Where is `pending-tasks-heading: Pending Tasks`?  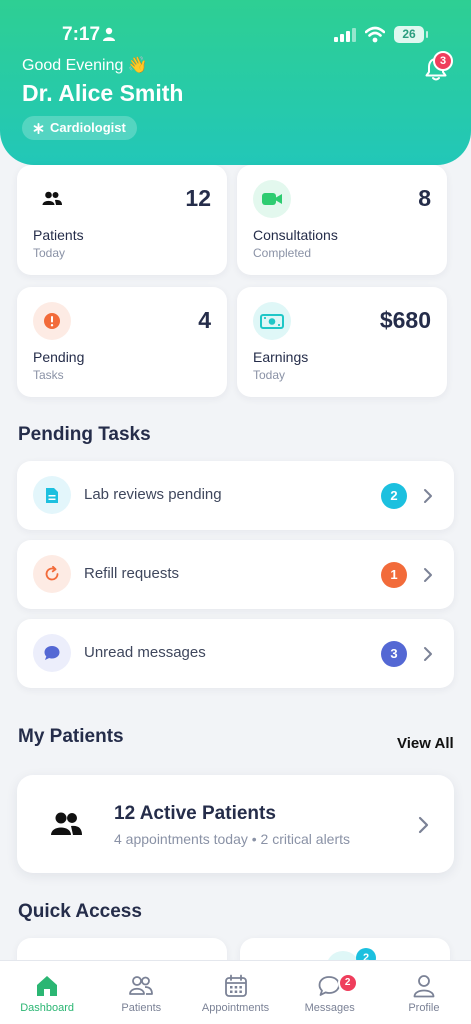
pending-tasks-heading: Pending Tasks is located at coordinates (84, 434).